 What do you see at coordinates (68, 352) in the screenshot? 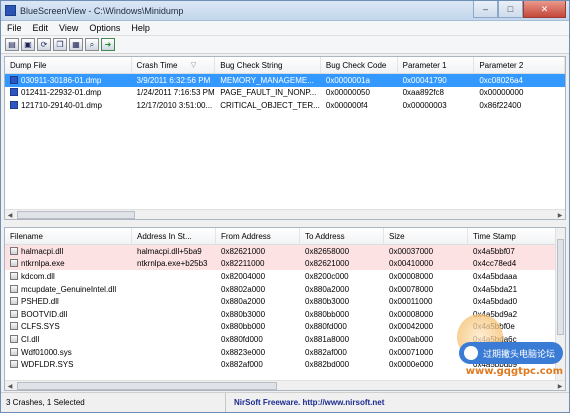
I see `driver-filename: Wdf01000.sys` at bounding box center [68, 352].